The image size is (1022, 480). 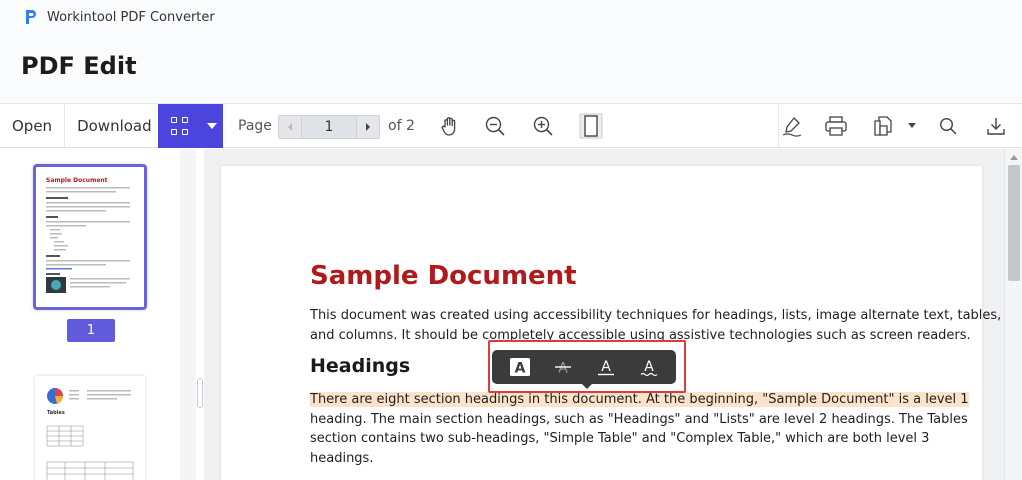 I want to click on hand-tool-button, so click(x=450, y=126).